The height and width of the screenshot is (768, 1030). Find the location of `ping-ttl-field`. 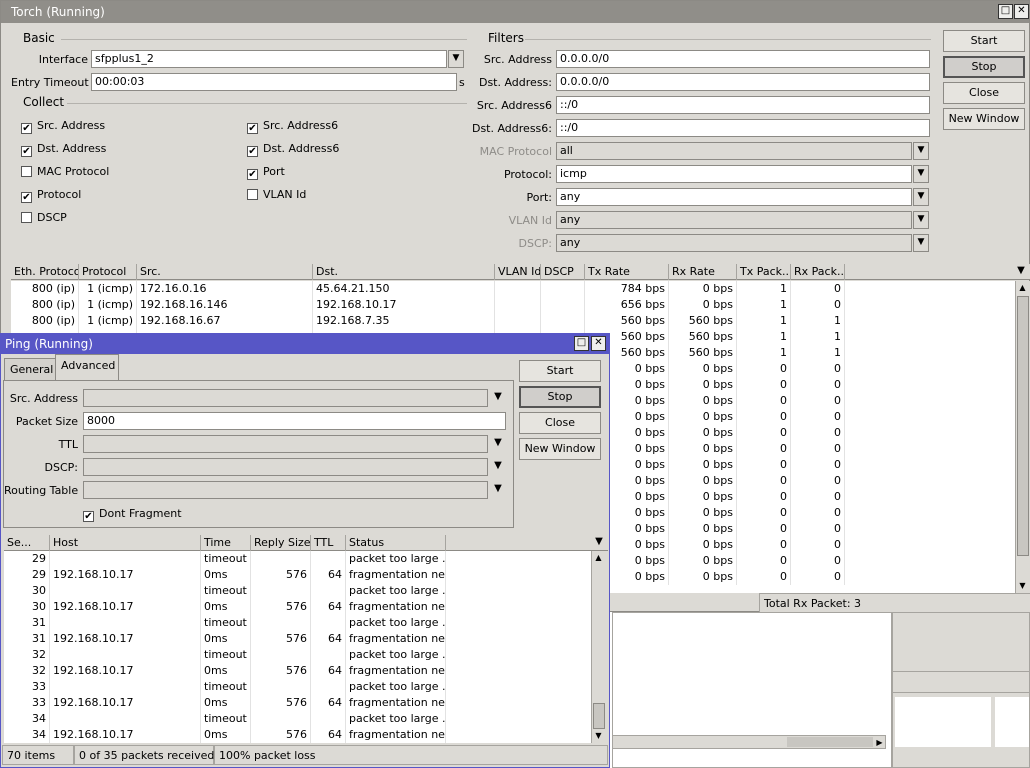

ping-ttl-field is located at coordinates (285, 444).